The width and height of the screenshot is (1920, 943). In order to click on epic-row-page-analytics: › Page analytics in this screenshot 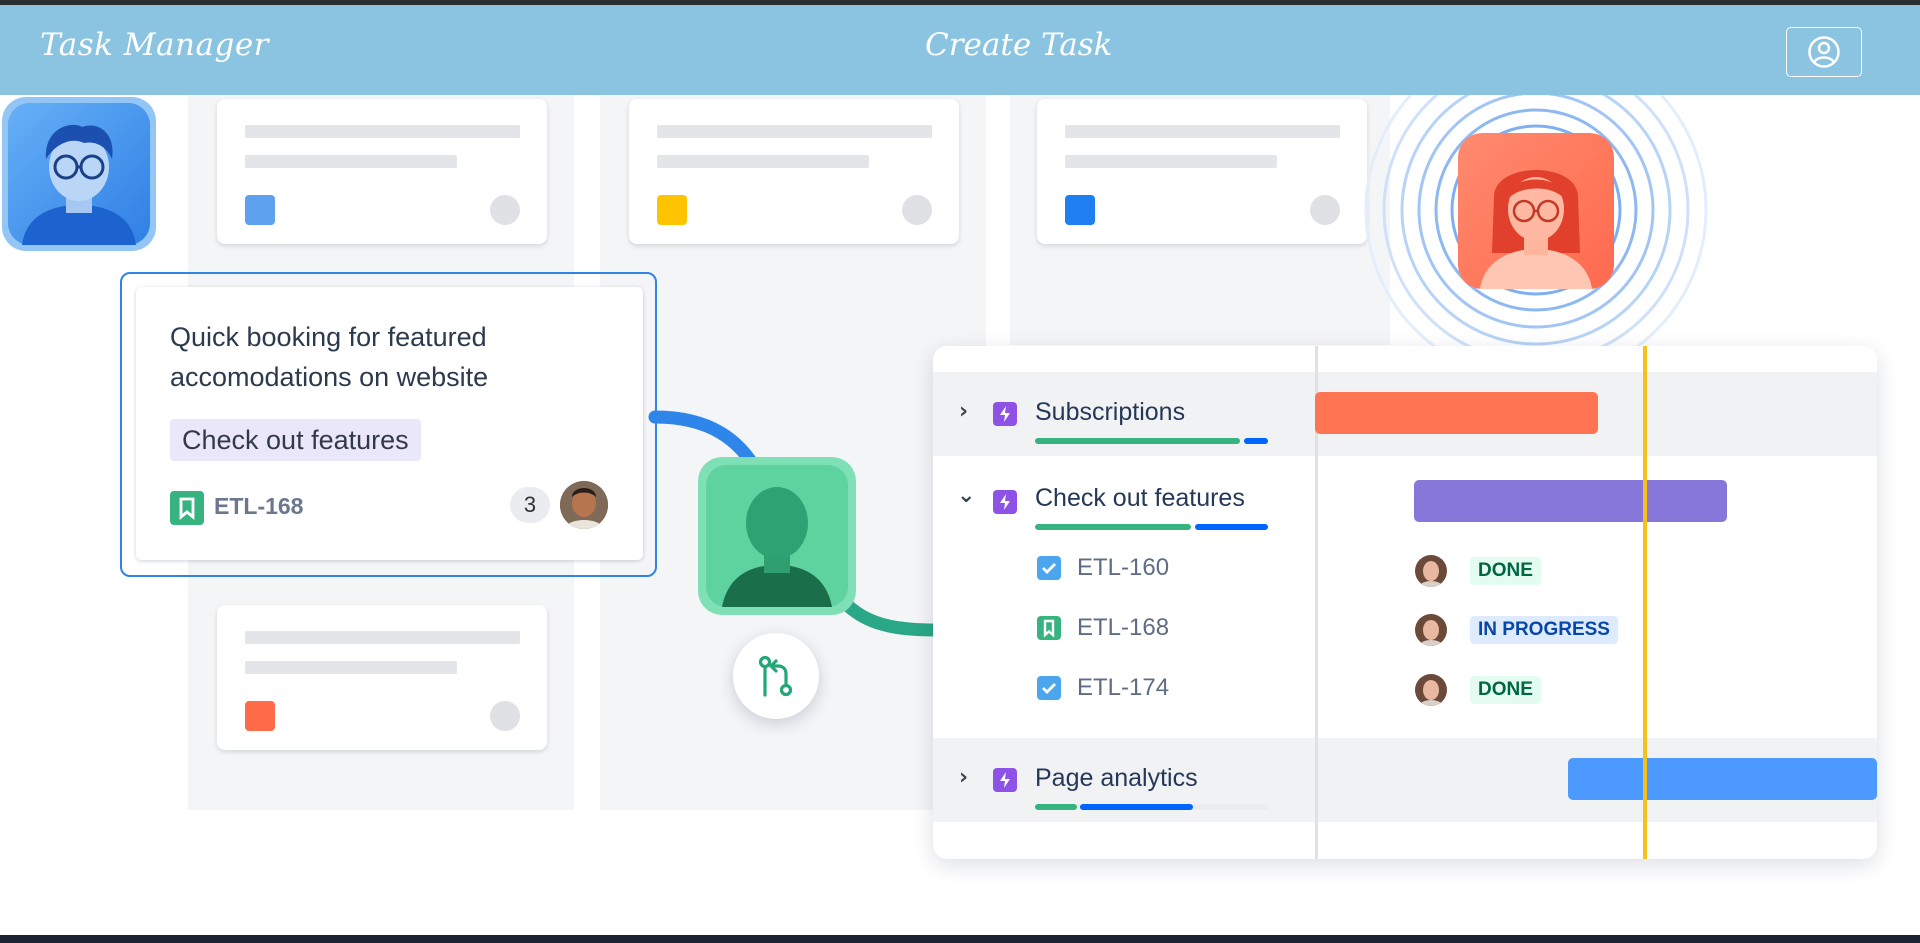, I will do `click(1124, 780)`.